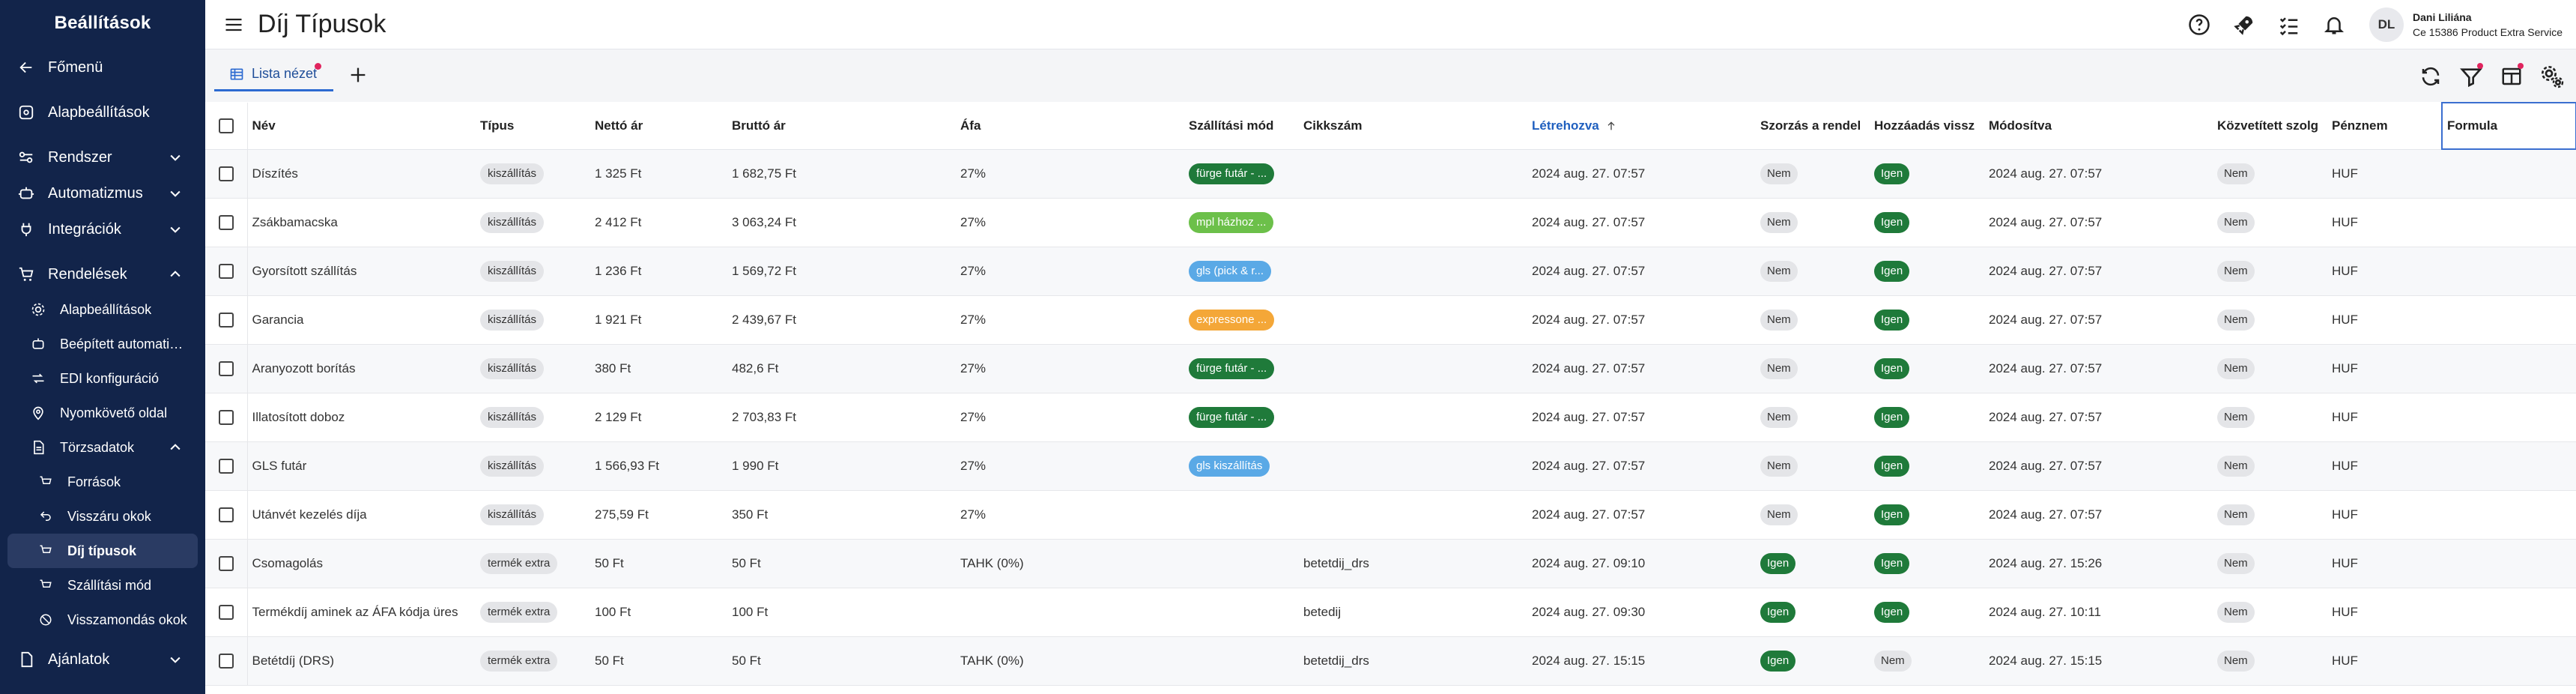  What do you see at coordinates (102, 447) in the screenshot?
I see `sidebar-subitem-master-data: Törzsadatok` at bounding box center [102, 447].